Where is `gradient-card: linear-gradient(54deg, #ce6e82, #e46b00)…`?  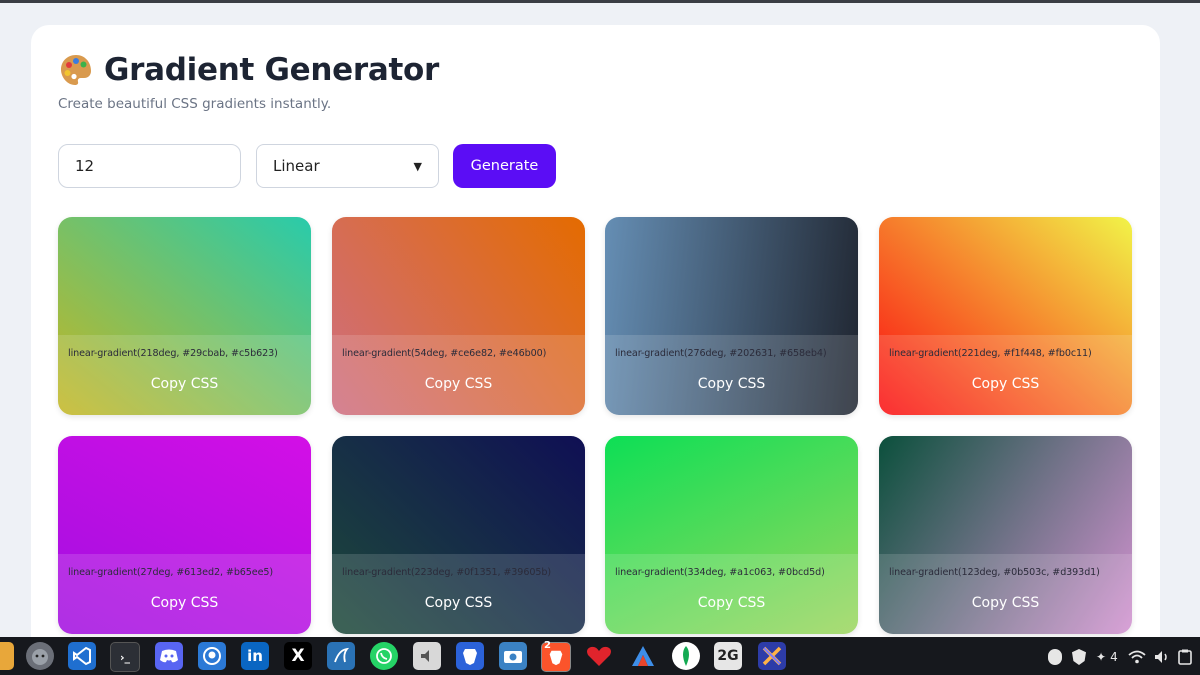
gradient-card: linear-gradient(54deg, #ce6e82, #e46b00)… is located at coordinates (458, 316).